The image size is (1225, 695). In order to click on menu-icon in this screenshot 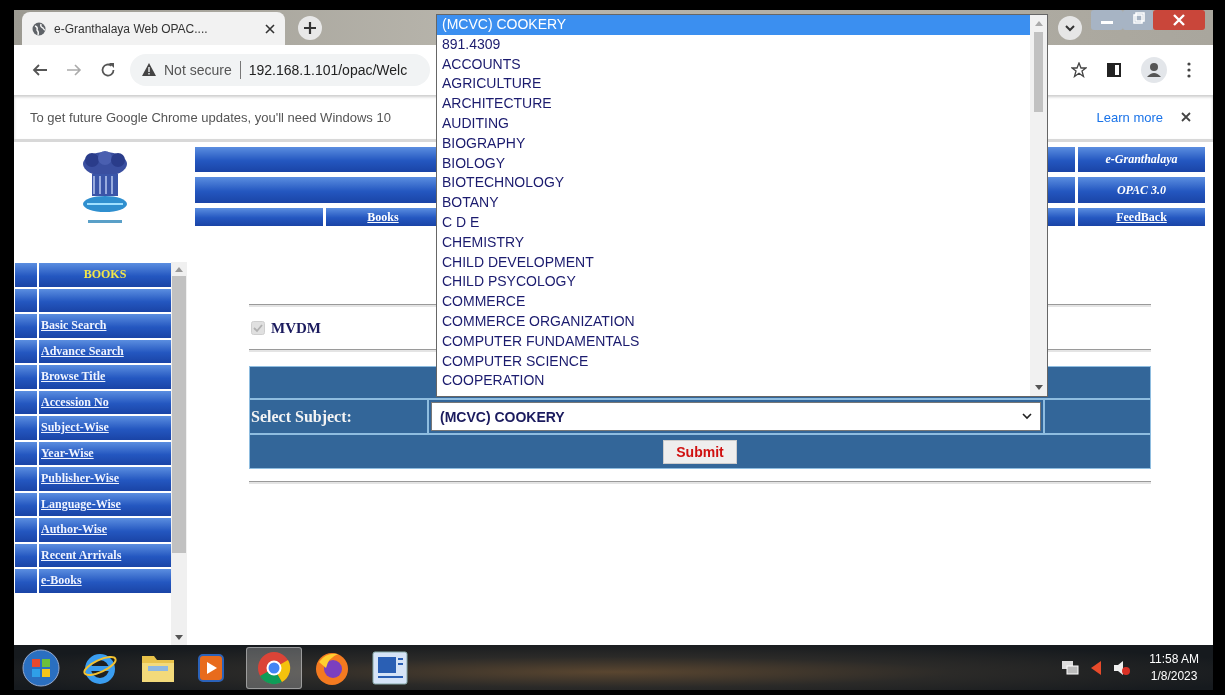, I will do `click(1189, 69)`.